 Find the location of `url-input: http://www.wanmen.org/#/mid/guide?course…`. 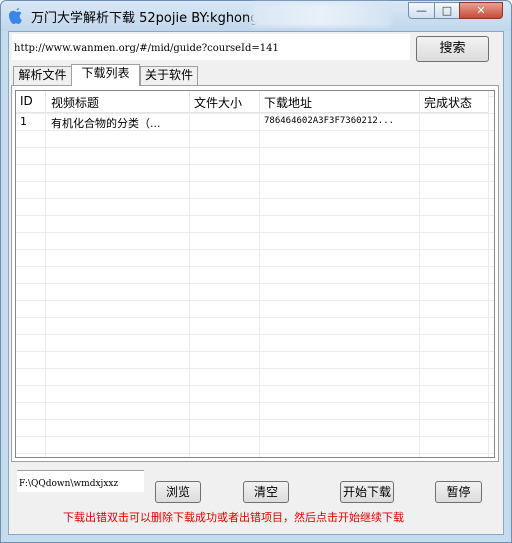

url-input: http://www.wanmen.org/#/mid/guide?course… is located at coordinates (211, 47).